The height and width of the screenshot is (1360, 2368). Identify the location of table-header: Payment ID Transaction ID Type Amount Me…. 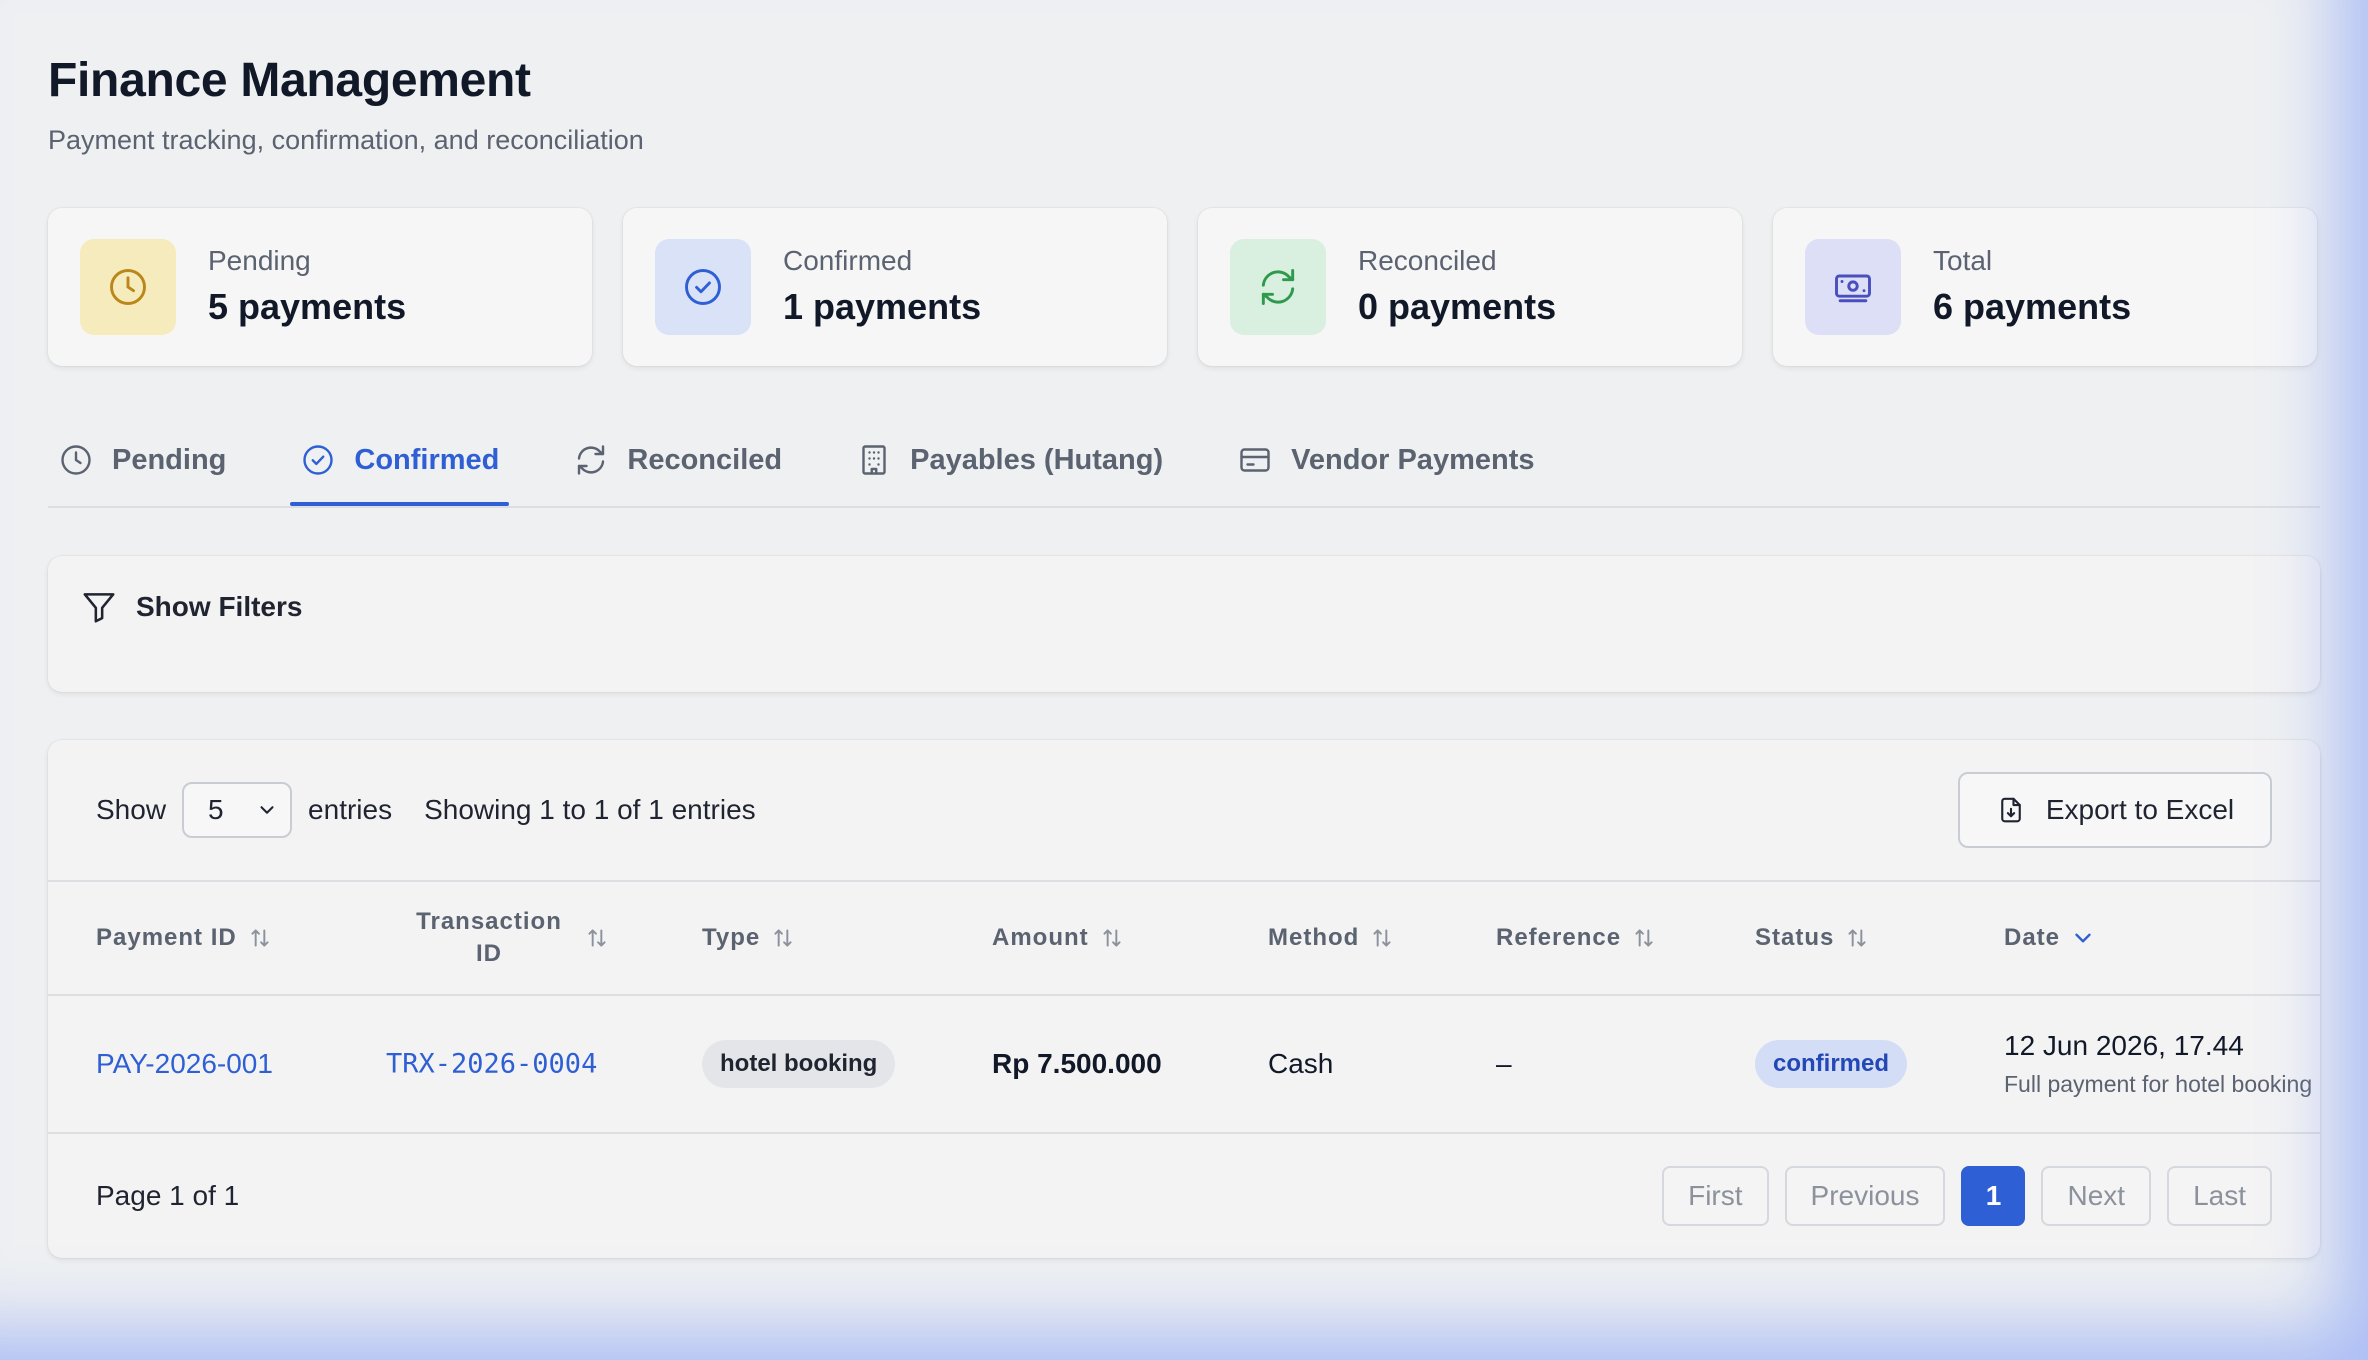
(1184, 939).